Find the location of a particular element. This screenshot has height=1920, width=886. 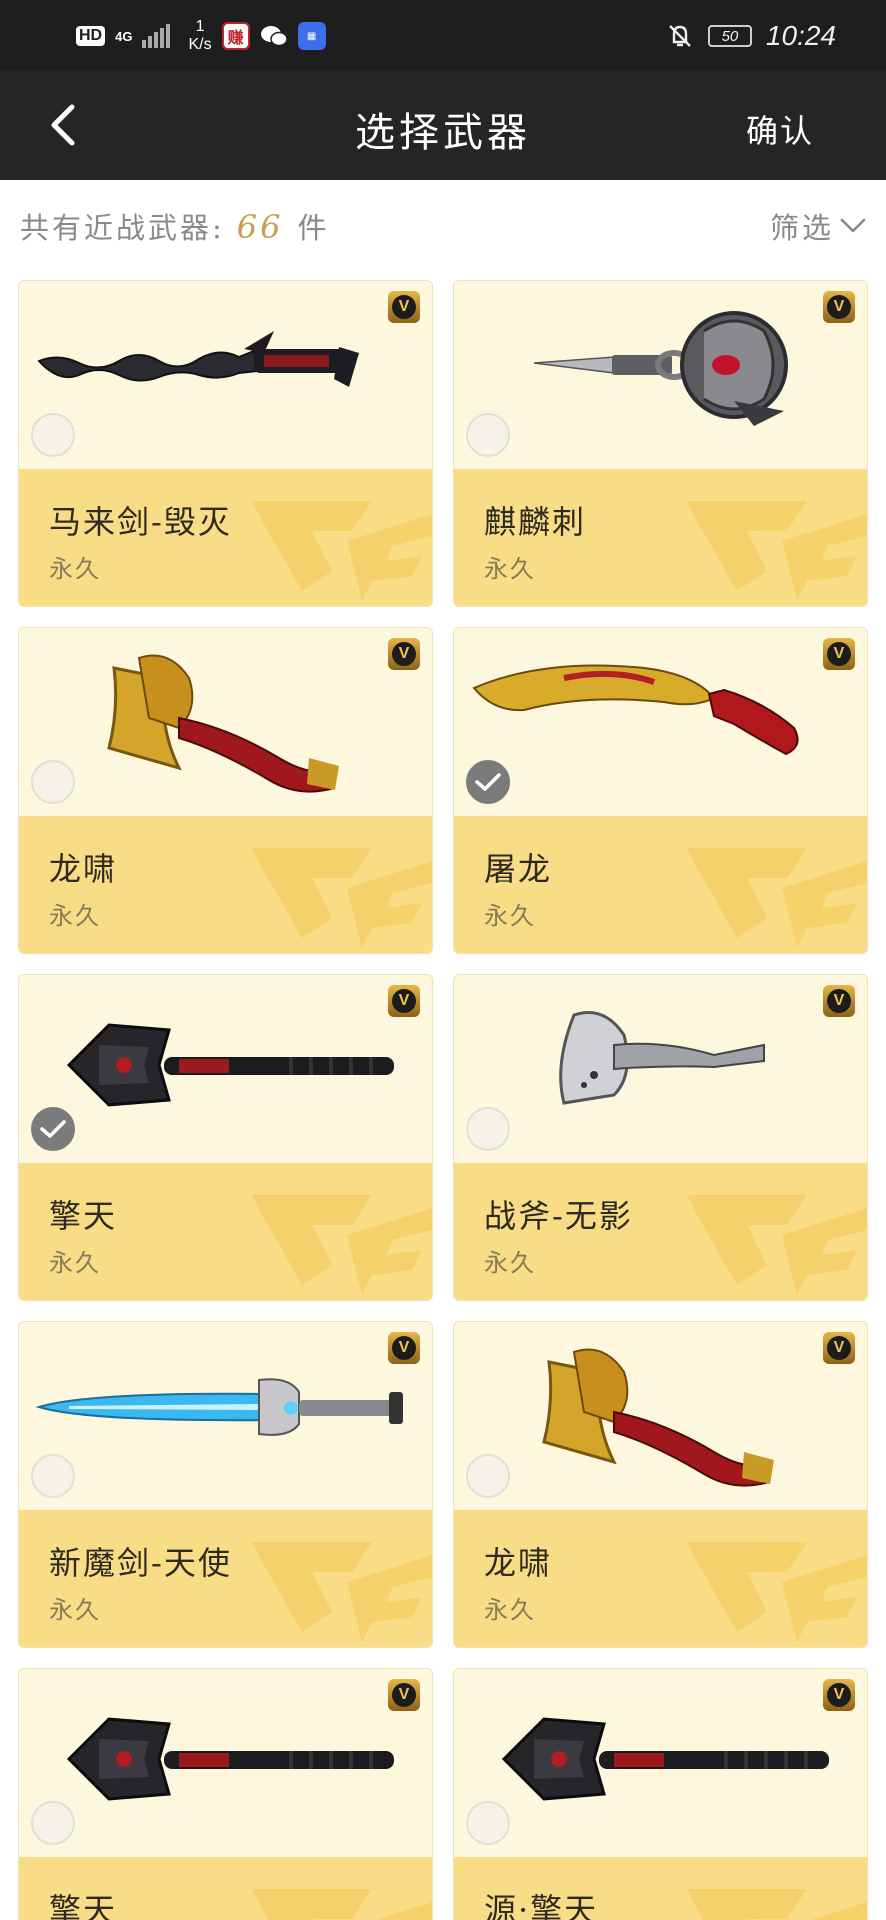

confirm-button: 确认 is located at coordinates (780, 129).